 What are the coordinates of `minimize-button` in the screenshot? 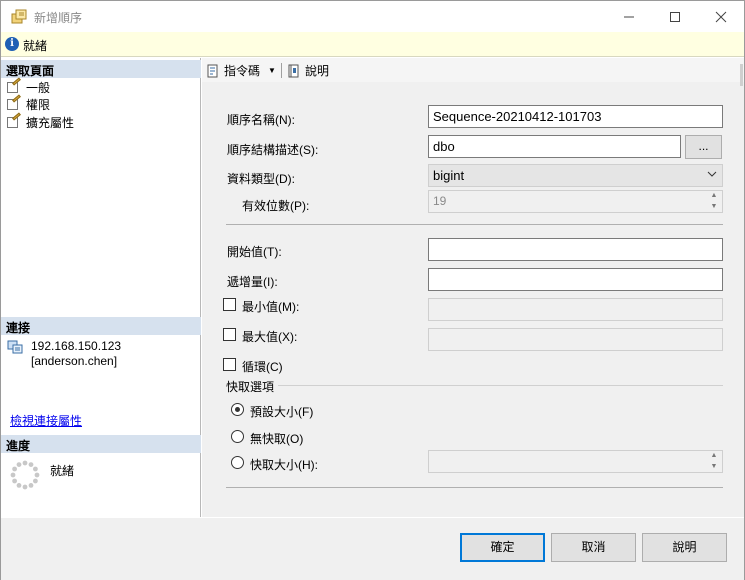 It's located at (629, 16).